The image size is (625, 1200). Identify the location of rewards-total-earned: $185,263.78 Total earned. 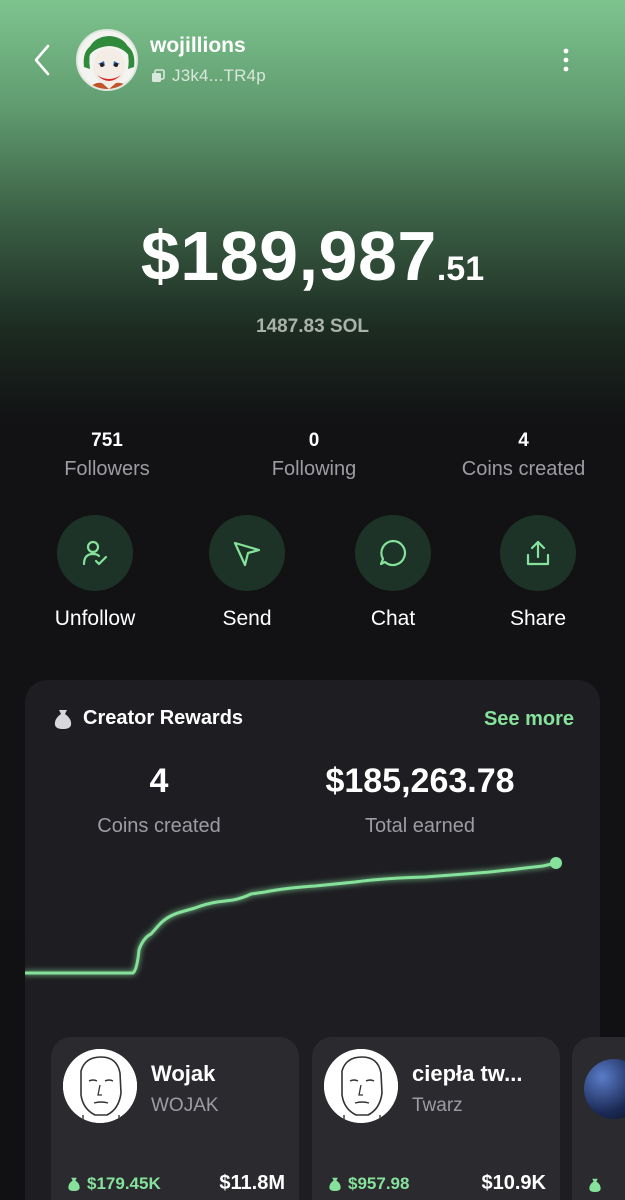
(420, 800).